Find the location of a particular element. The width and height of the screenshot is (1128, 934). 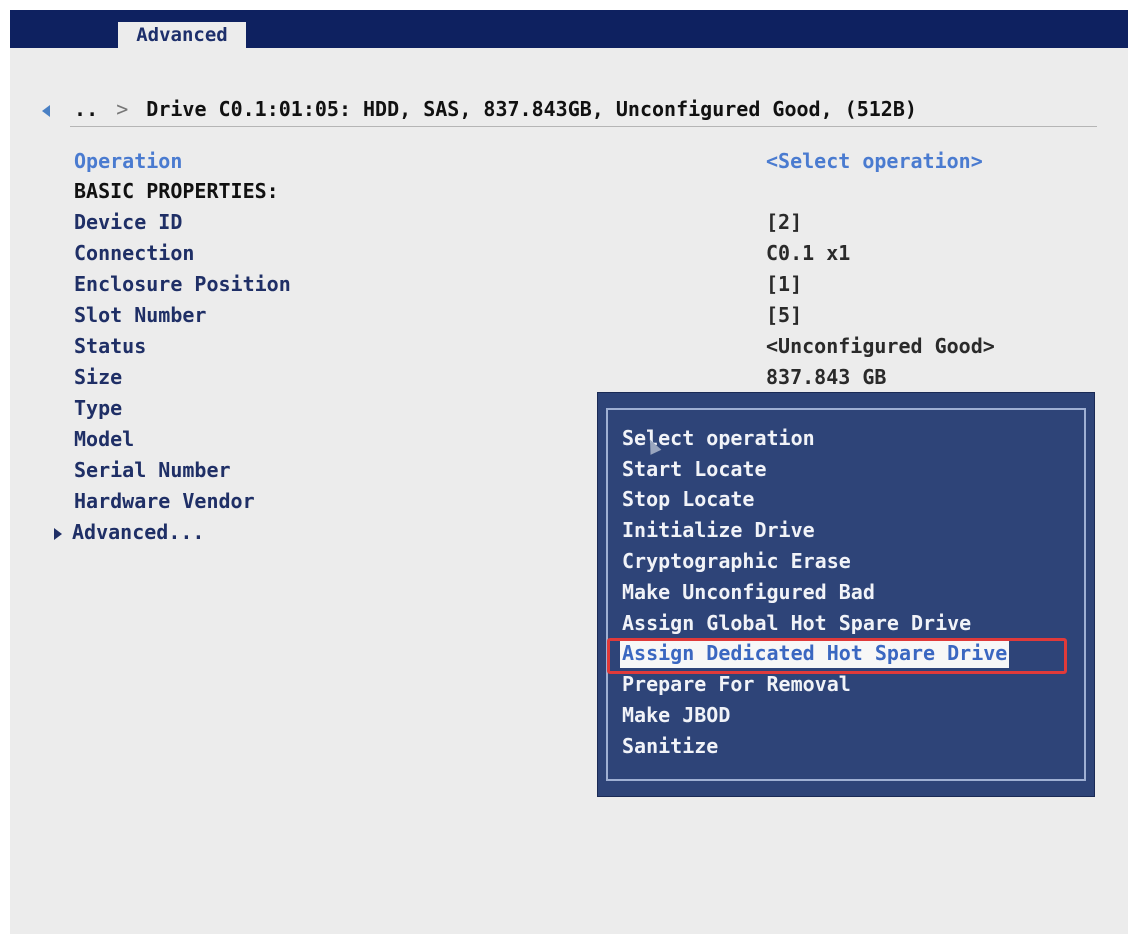

slot-number-value: [5] is located at coordinates (784, 315).